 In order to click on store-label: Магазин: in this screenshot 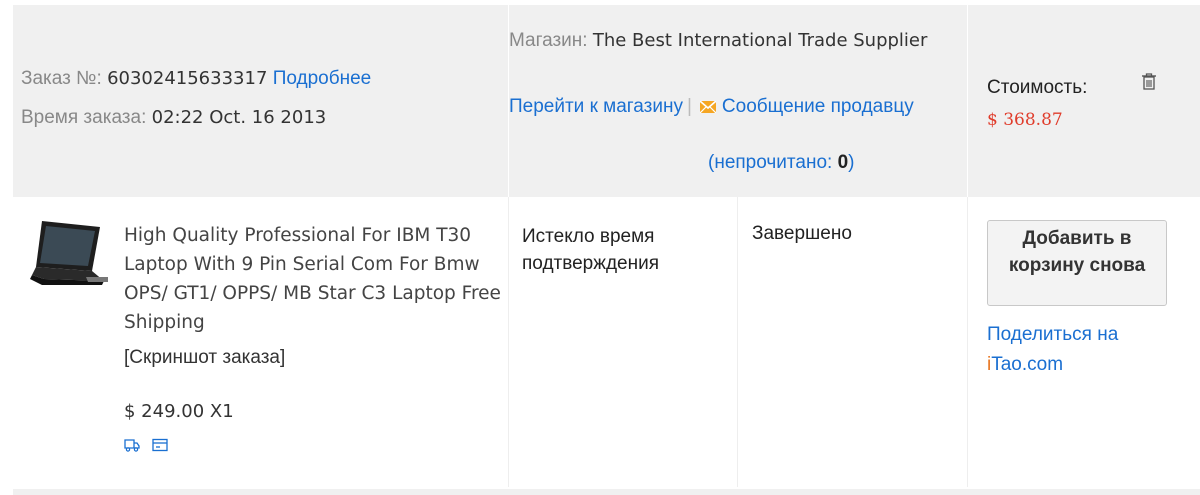, I will do `click(548, 40)`.